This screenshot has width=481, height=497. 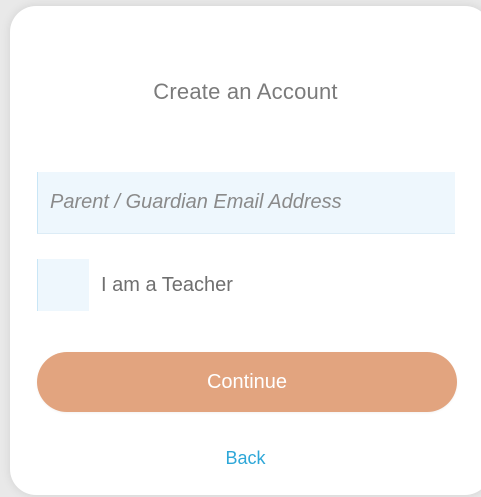 I want to click on parent-email-input, so click(x=246, y=203).